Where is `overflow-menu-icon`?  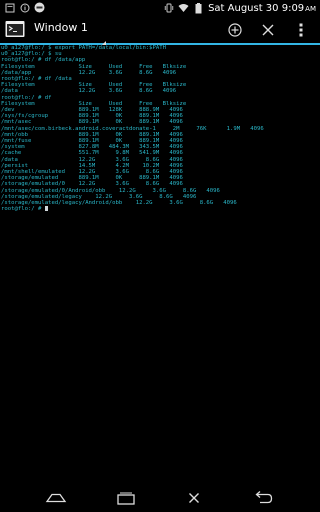 overflow-menu-icon is located at coordinates (301, 30).